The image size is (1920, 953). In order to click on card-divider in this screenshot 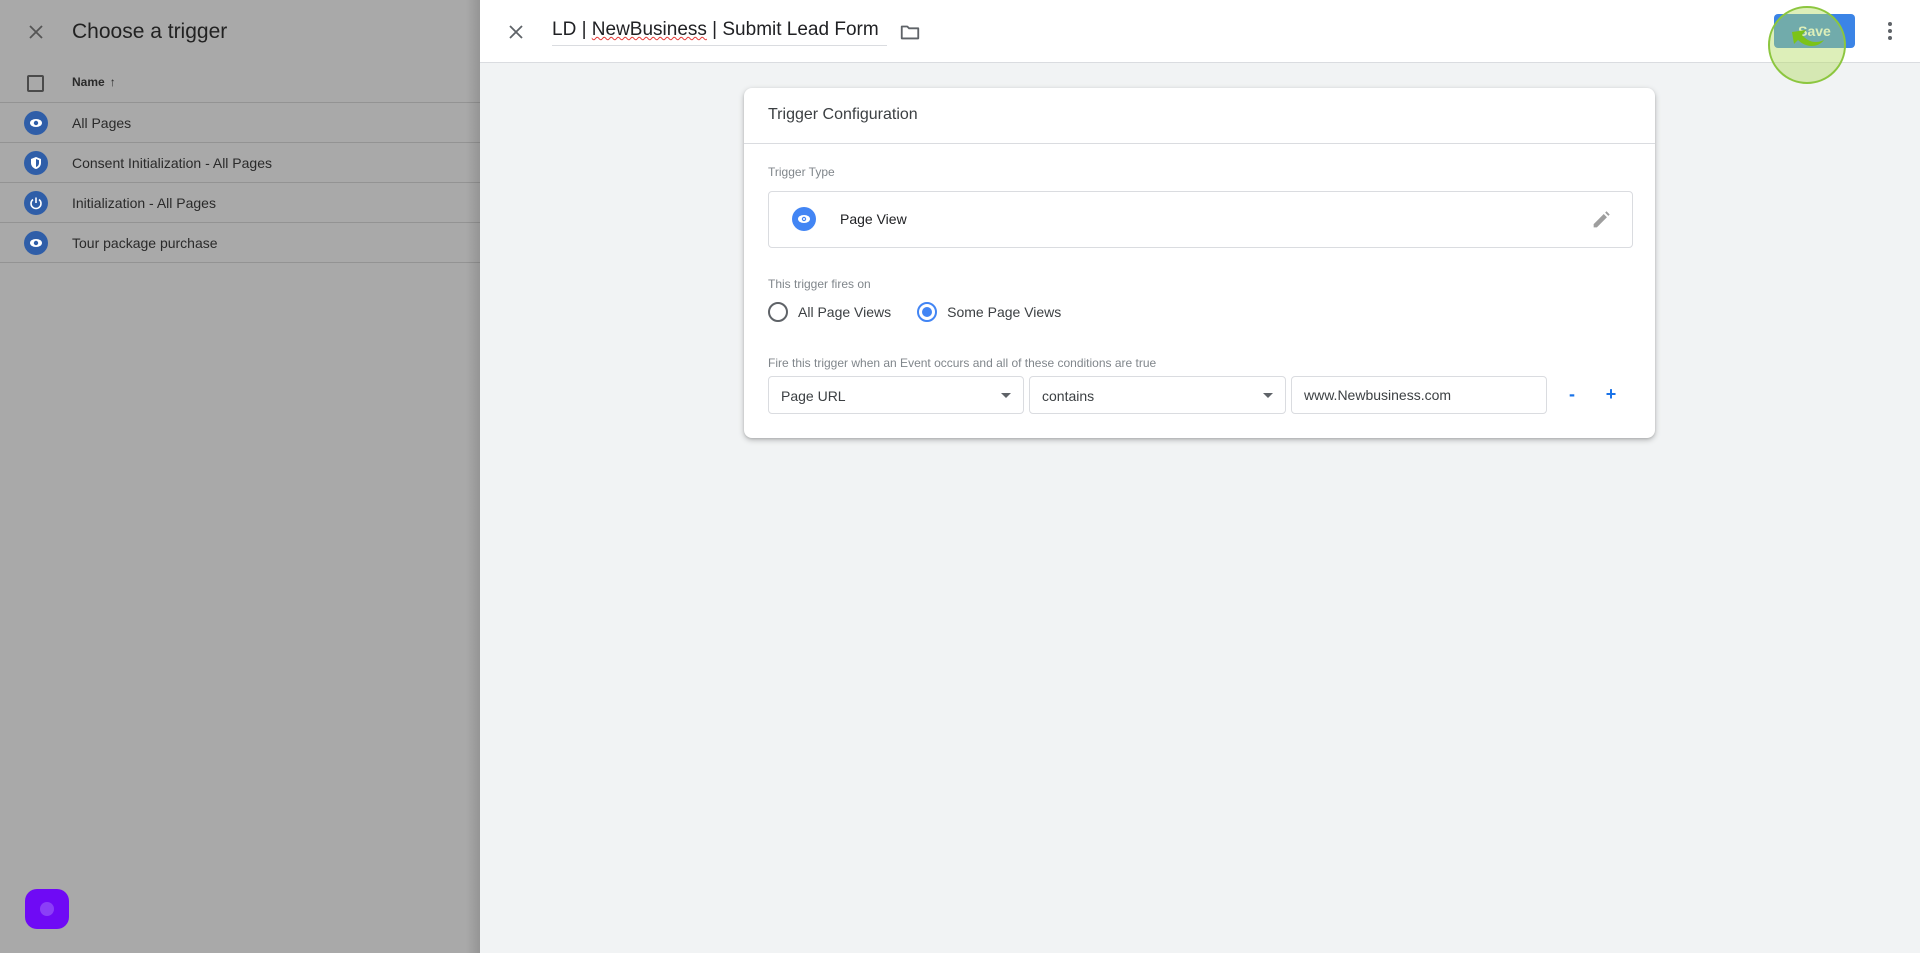, I will do `click(1199, 143)`.